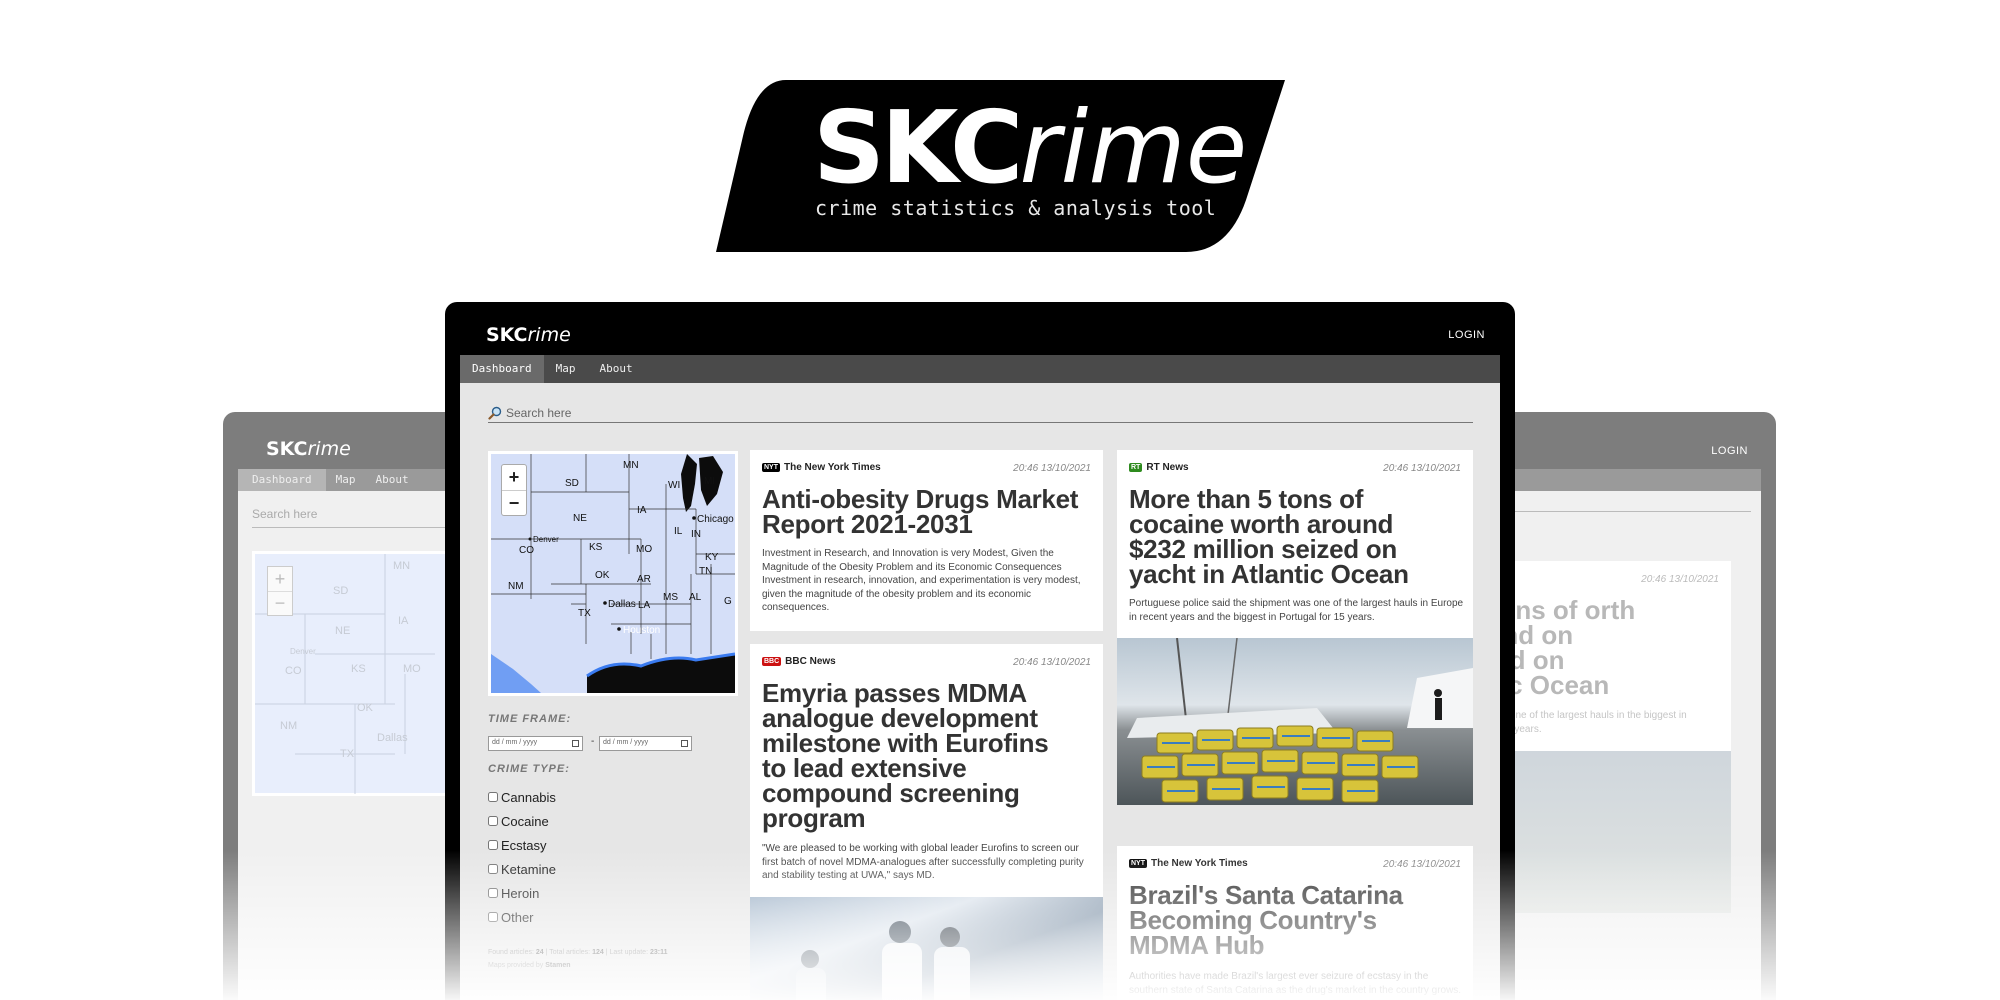 The height and width of the screenshot is (1000, 2000). I want to click on source-badge: RT, so click(1136, 467).